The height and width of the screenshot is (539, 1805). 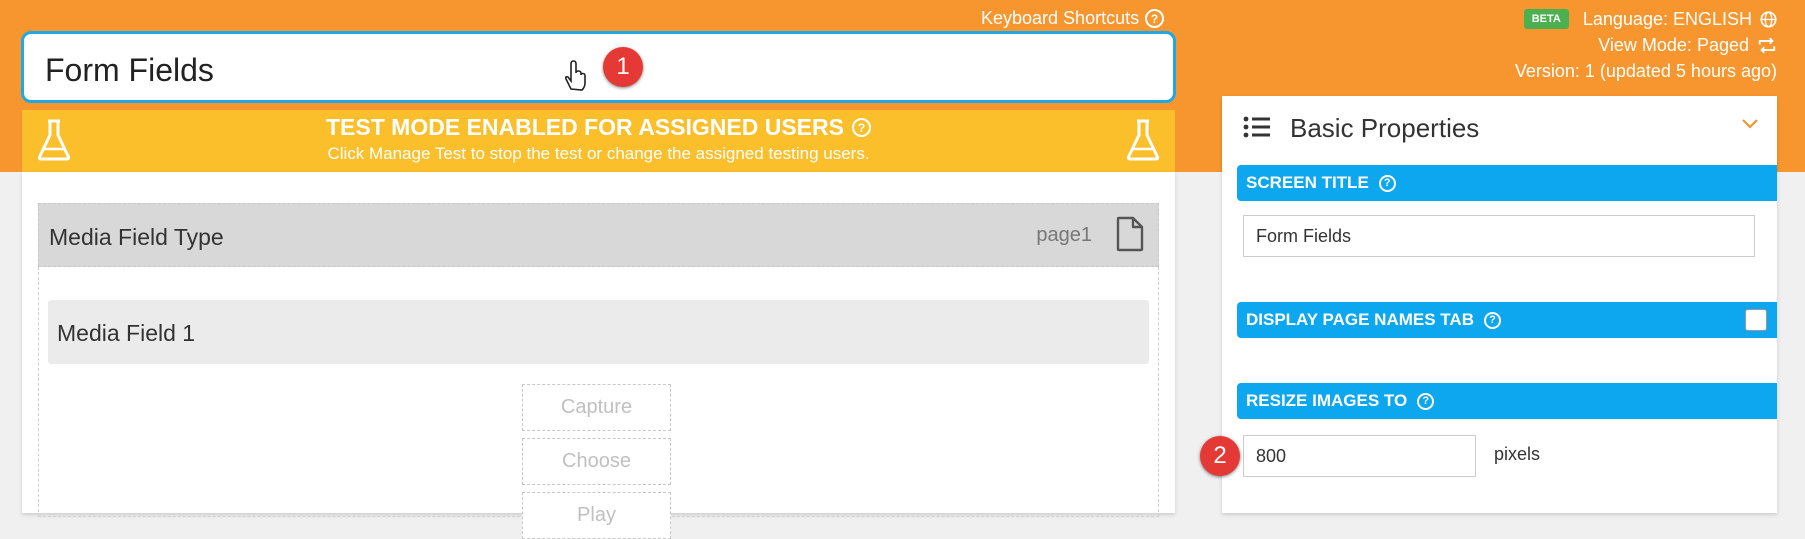 What do you see at coordinates (1220, 456) in the screenshot?
I see `annotation-badge-2: 2` at bounding box center [1220, 456].